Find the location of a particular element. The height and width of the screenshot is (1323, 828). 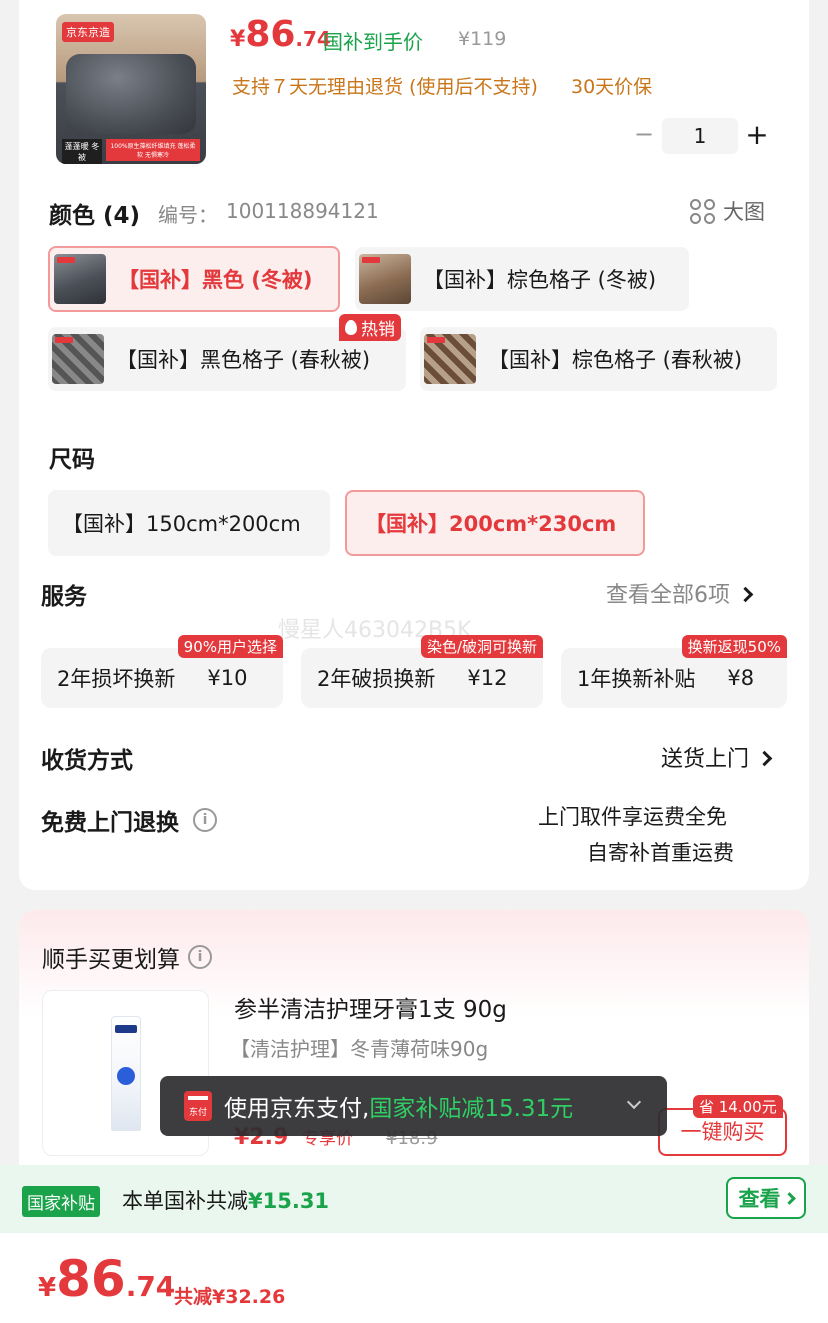

jd-pay-toast: 东付 使用京东支付, 国家补贴减15.31元 is located at coordinates (413, 1106).